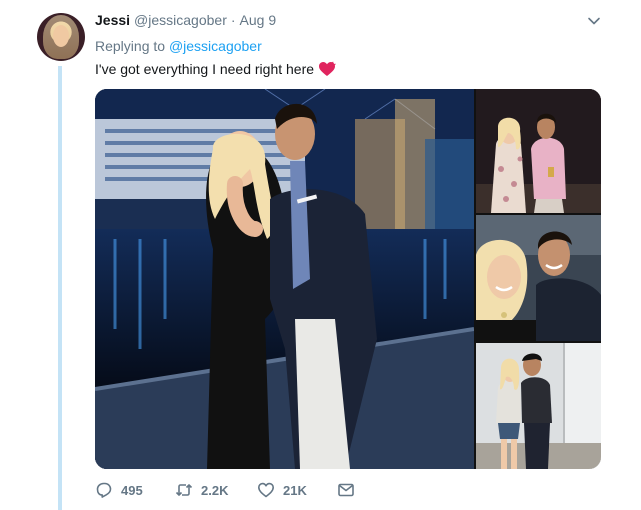 This screenshot has width=641, height=510. Describe the element at coordinates (180, 20) in the screenshot. I see `author-handle: @jessicagober` at that location.